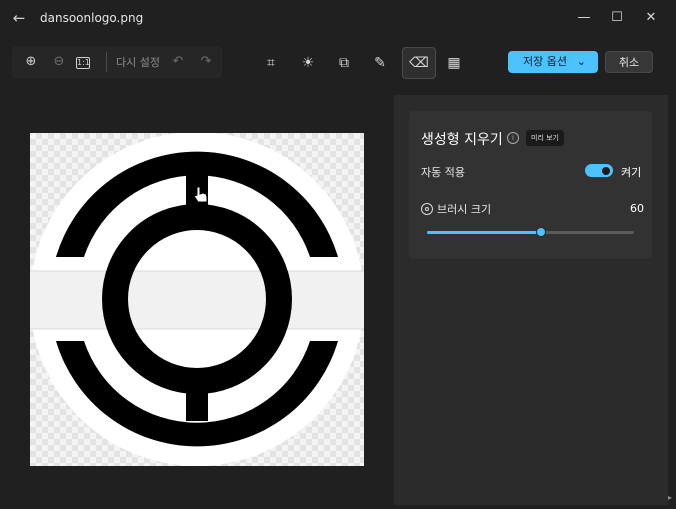  Describe the element at coordinates (670, 497) in the screenshot. I see `scroll-down-icon: ▸` at that location.